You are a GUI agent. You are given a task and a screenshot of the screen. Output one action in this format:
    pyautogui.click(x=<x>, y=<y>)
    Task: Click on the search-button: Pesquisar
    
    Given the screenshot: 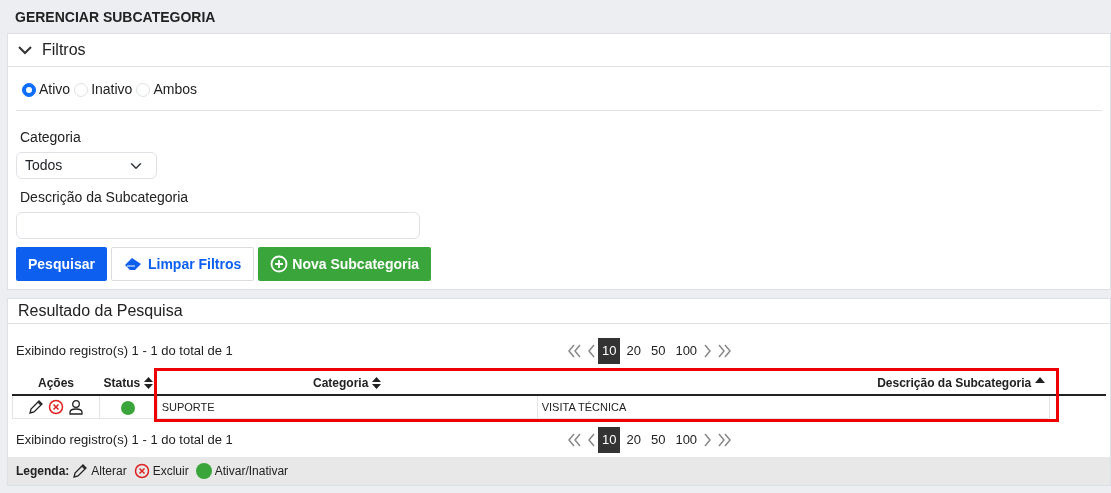 What is the action you would take?
    pyautogui.click(x=61, y=264)
    